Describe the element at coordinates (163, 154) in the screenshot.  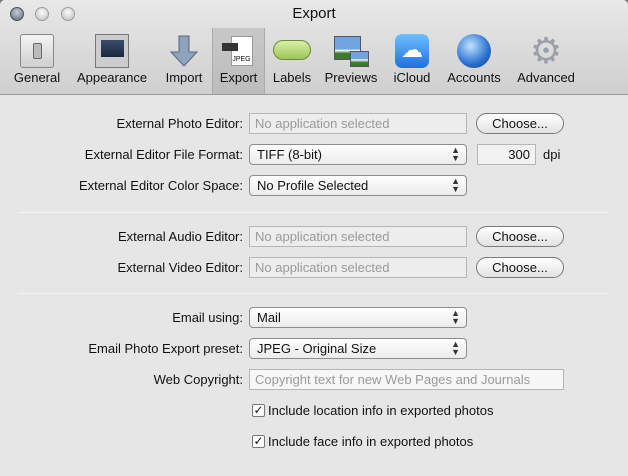
I see `file-format-label: External Editor File Format:` at that location.